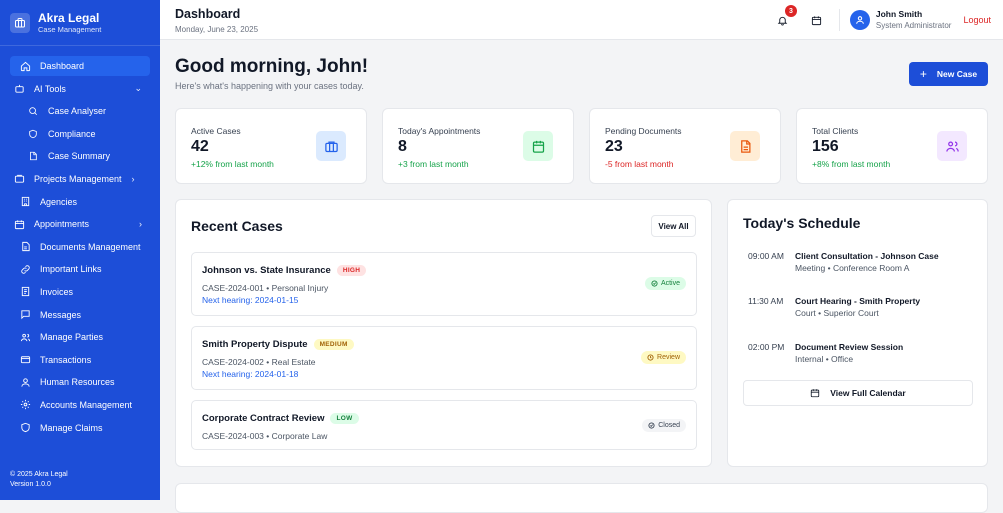  What do you see at coordinates (200, 146) in the screenshot?
I see `stat-value: 42` at bounding box center [200, 146].